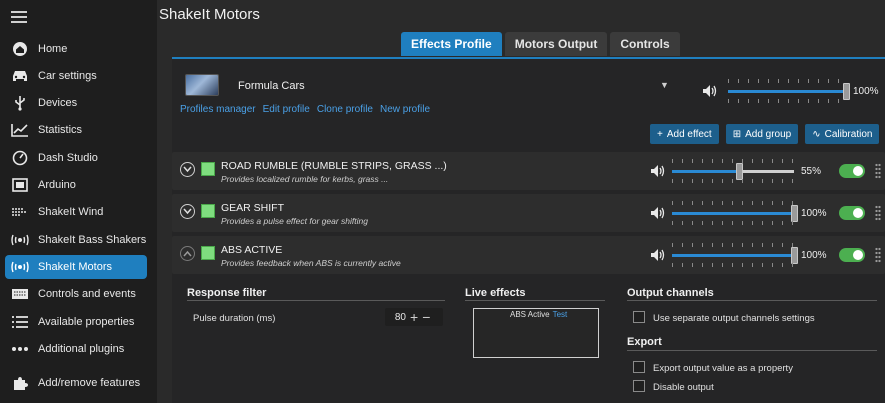  What do you see at coordinates (20, 212) in the screenshot?
I see `wind-icon` at bounding box center [20, 212].